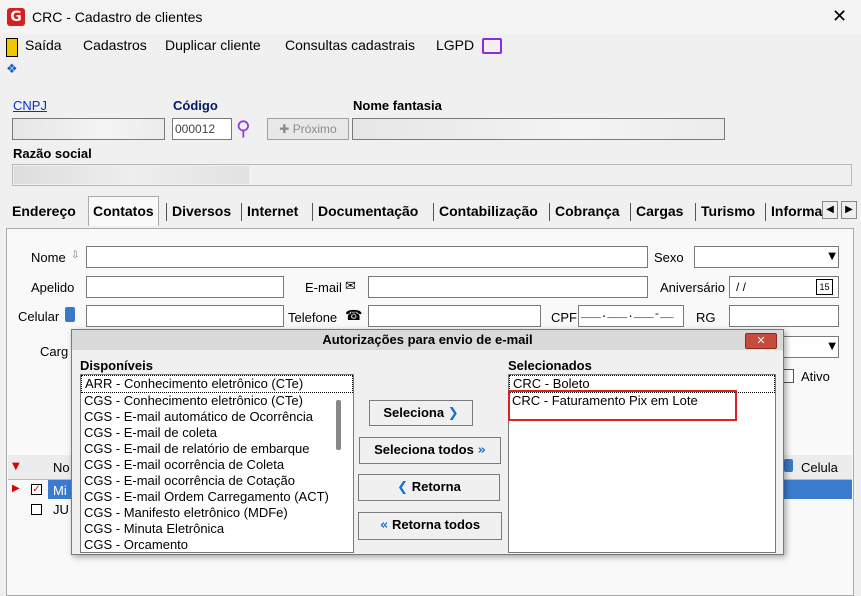 The width and height of the screenshot is (861, 596). Describe the element at coordinates (117, 17) in the screenshot. I see `window-title: CRC - Cadastro de clientes` at that location.